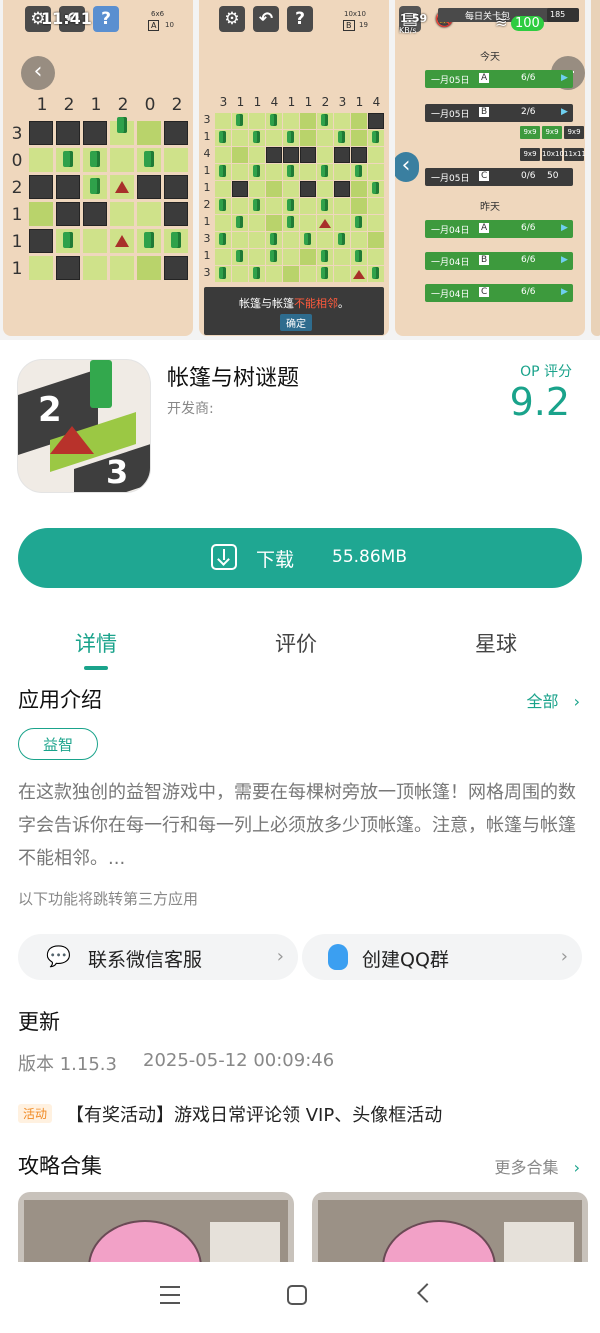 This screenshot has height=1333, width=600. What do you see at coordinates (528, 78) in the screenshot?
I see `level-score: 6/6` at bounding box center [528, 78].